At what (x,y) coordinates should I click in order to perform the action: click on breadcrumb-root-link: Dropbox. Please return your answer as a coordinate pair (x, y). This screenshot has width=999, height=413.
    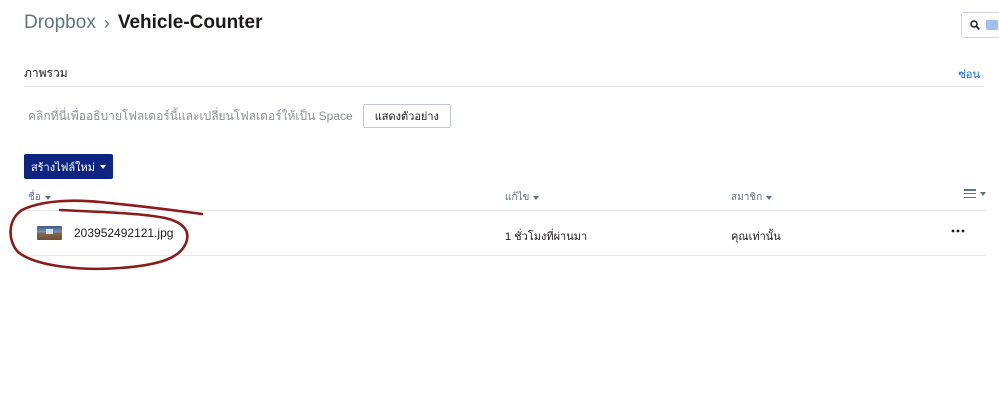
    Looking at the image, I should click on (60, 23).